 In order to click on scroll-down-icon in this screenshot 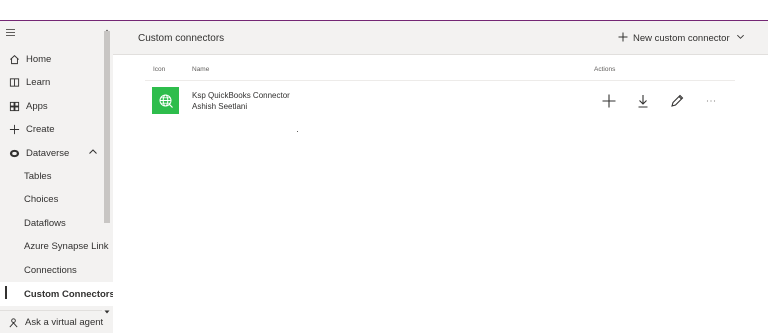, I will do `click(107, 309)`.